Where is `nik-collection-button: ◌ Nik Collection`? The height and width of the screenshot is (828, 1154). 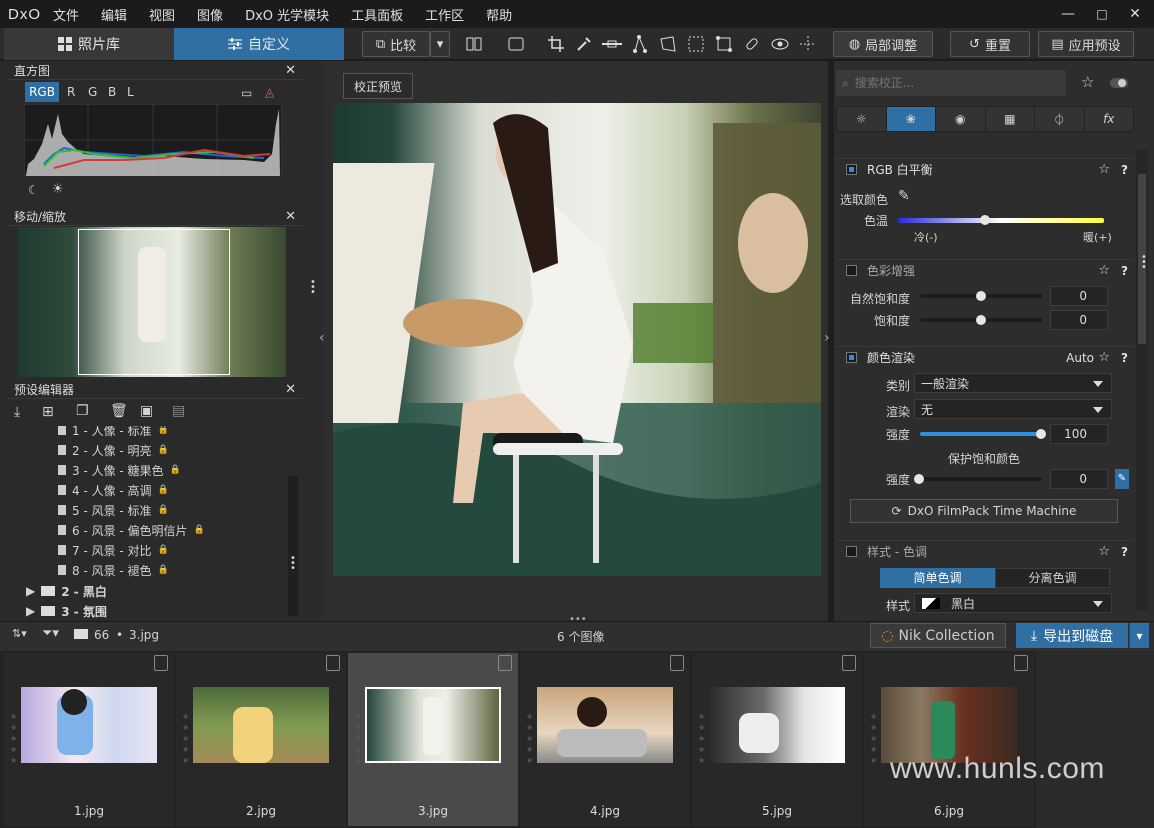
nik-collection-button: ◌ Nik Collection is located at coordinates (938, 635).